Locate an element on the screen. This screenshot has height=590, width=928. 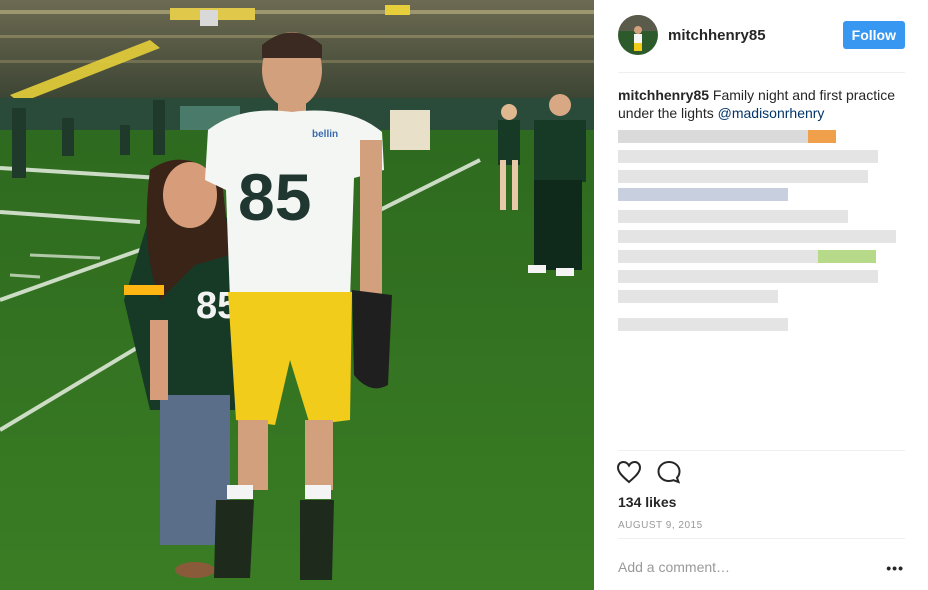
header-divider is located at coordinates (761, 72).